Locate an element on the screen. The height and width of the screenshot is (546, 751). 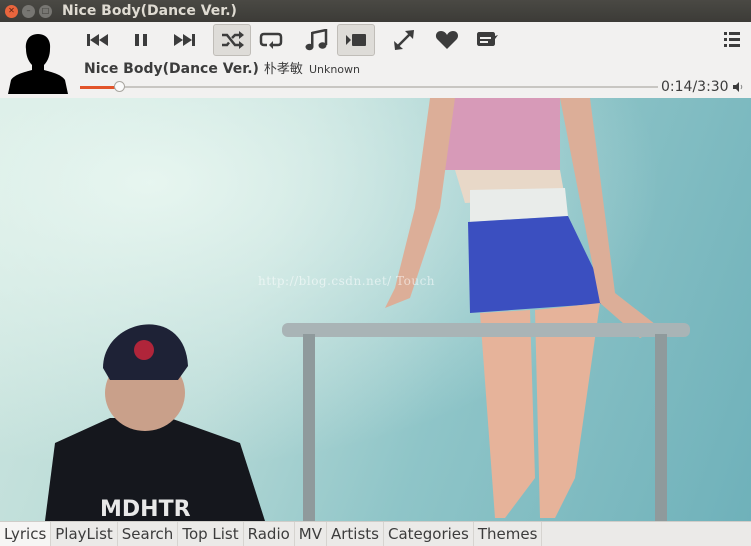
dancer-top is located at coordinates (502, 134).